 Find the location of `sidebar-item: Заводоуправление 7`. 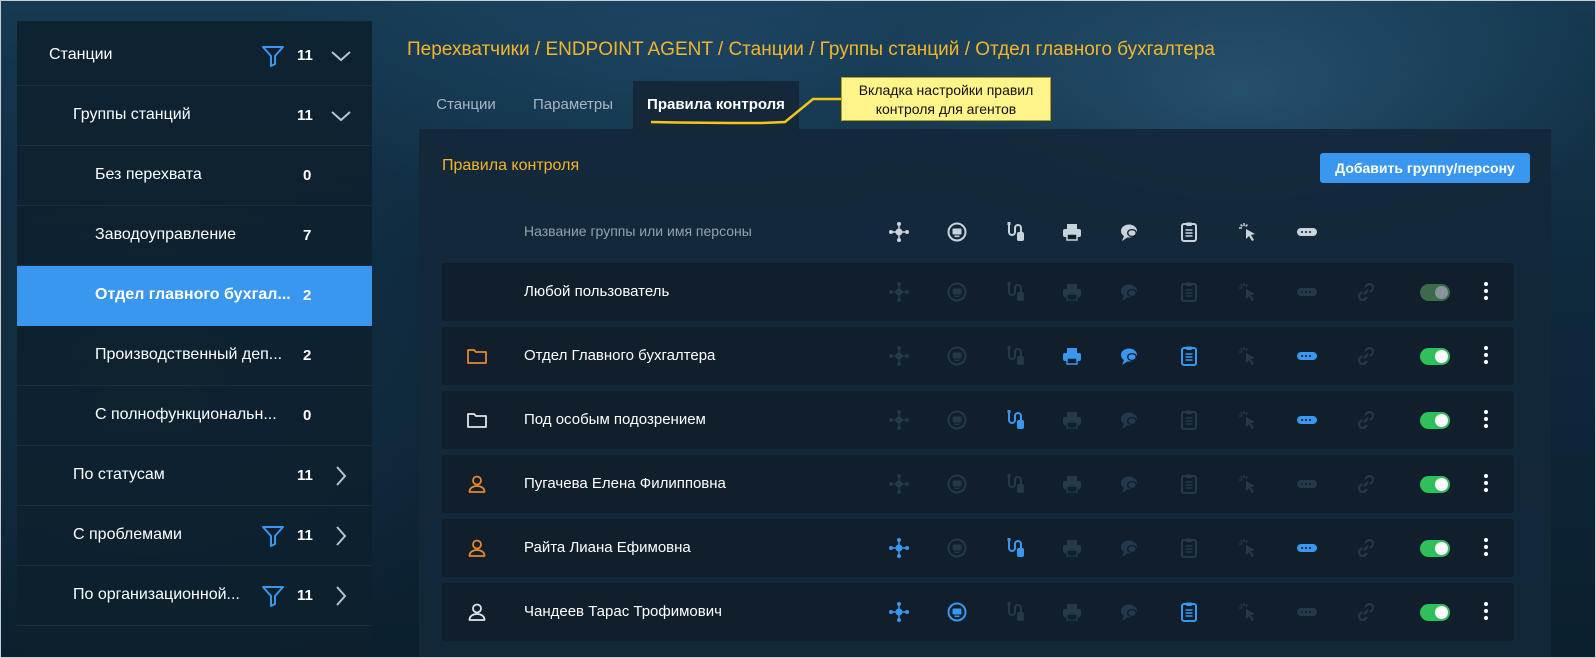

sidebar-item: Заводоуправление 7 is located at coordinates (194, 236).